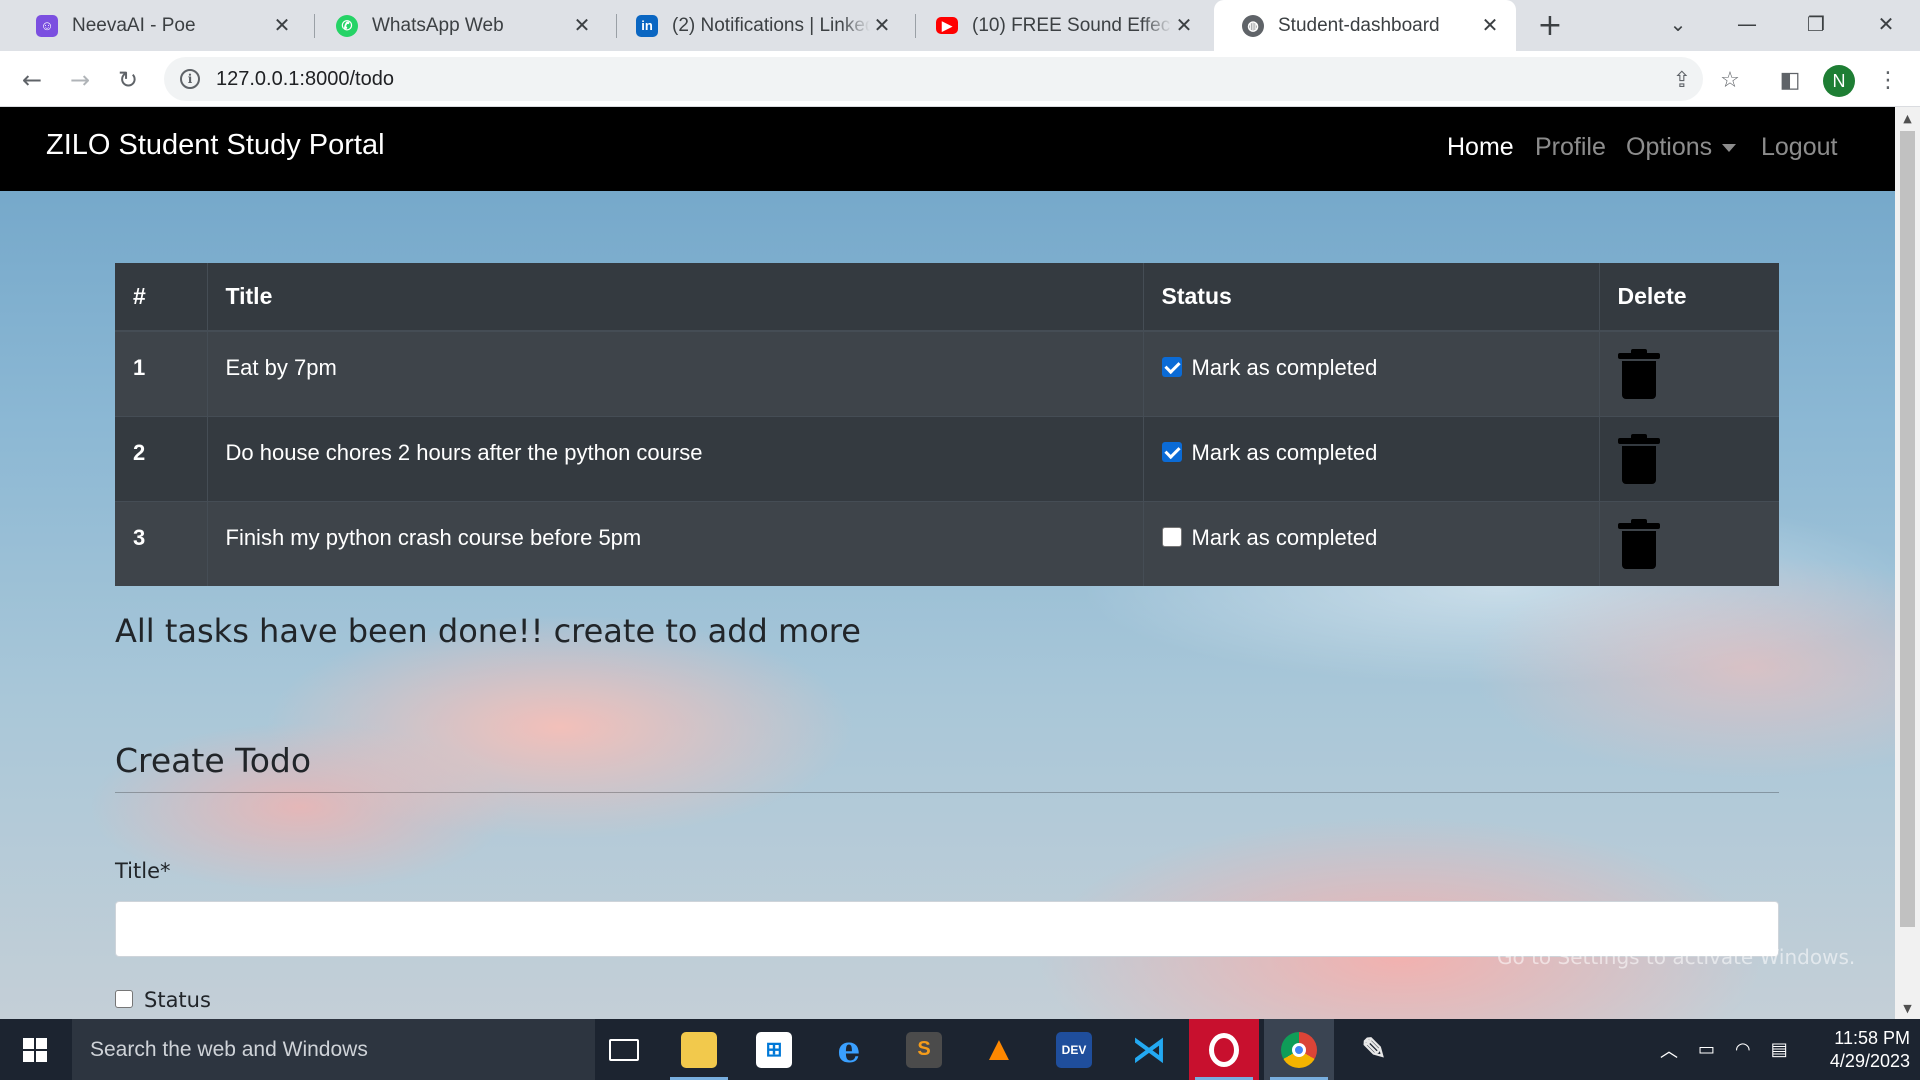 Image resolution: width=1920 pixels, height=1080 pixels. What do you see at coordinates (128, 80) in the screenshot?
I see `reload-button: ↻` at bounding box center [128, 80].